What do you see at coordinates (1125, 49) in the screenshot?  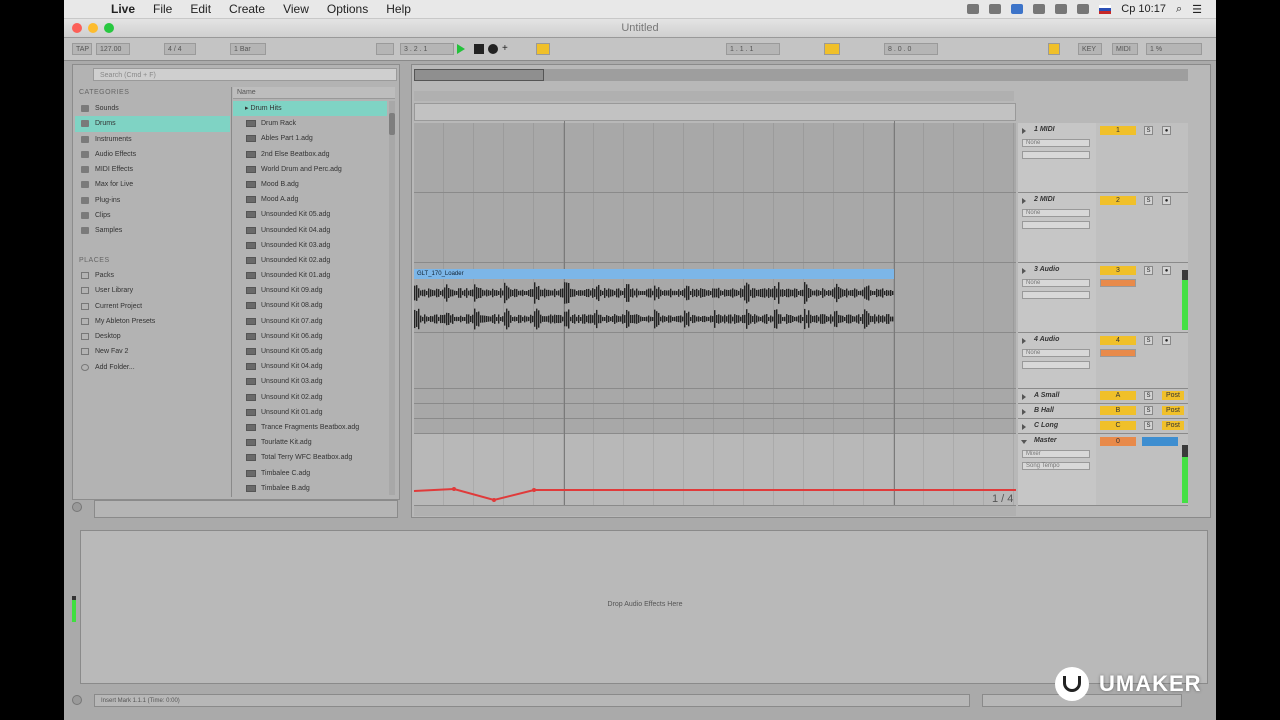 I see `midi-button: MIDI` at bounding box center [1125, 49].